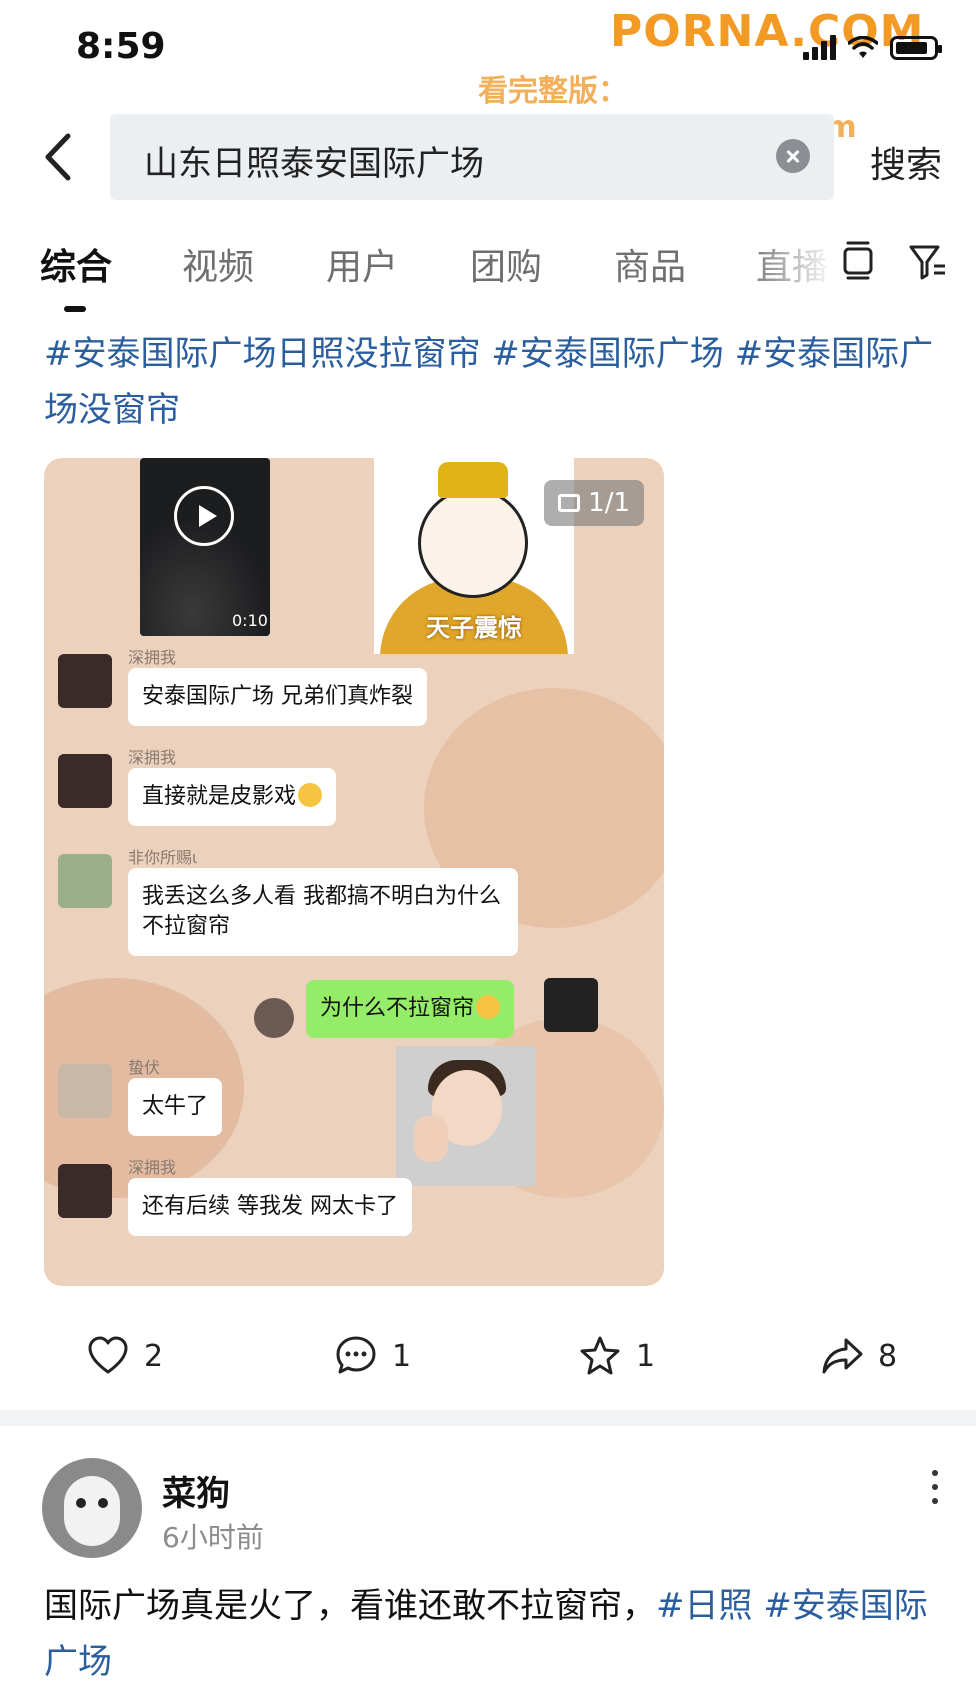 This screenshot has width=976, height=1702. I want to click on status-bar: 8:59 PORNA.COM 看完整版：https://91wang75.com, so click(488, 72).